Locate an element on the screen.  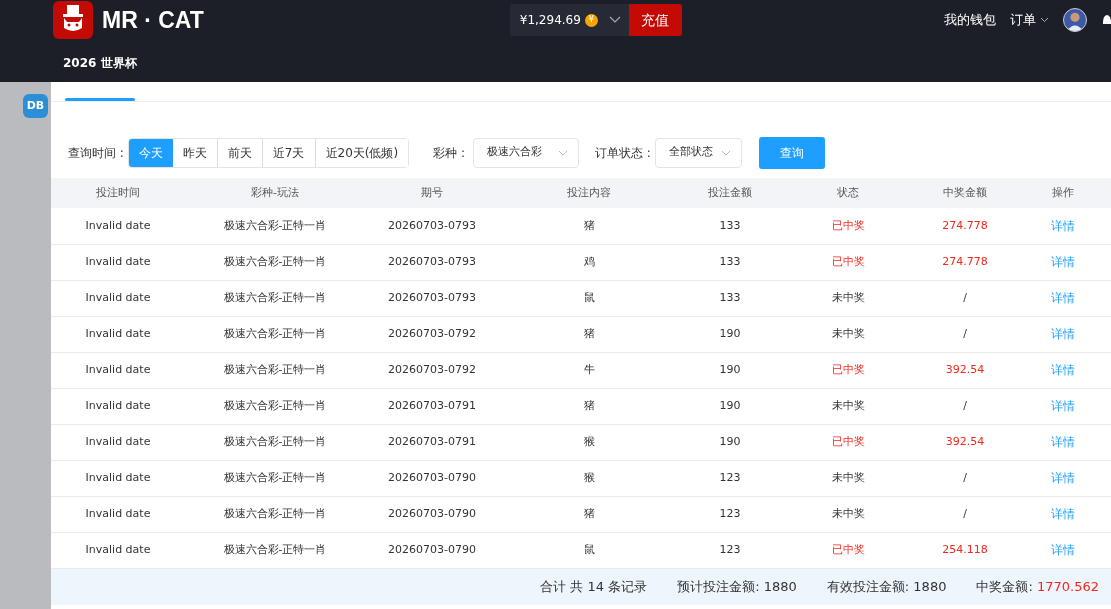
filter-label: 订单状态 : is located at coordinates (623, 153).